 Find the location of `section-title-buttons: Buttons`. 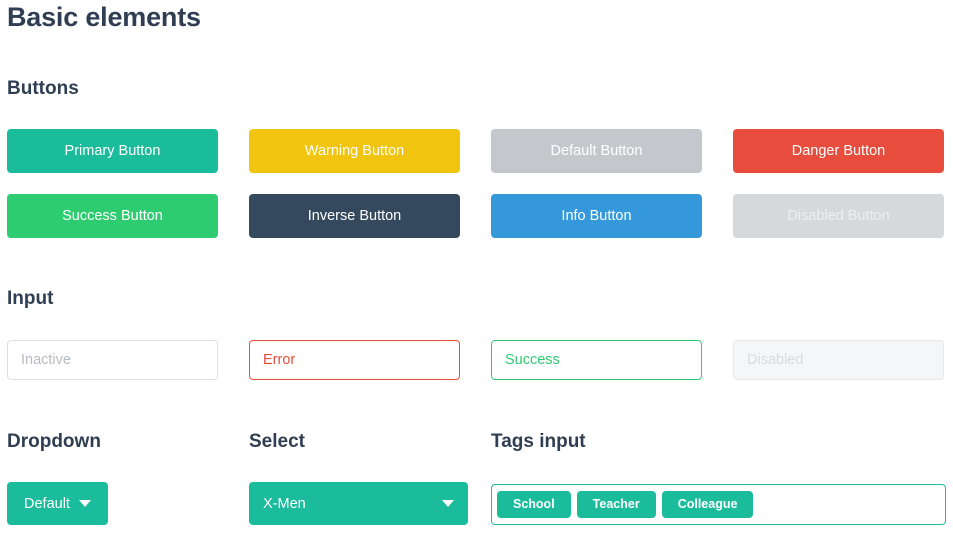

section-title-buttons: Buttons is located at coordinates (43, 88).